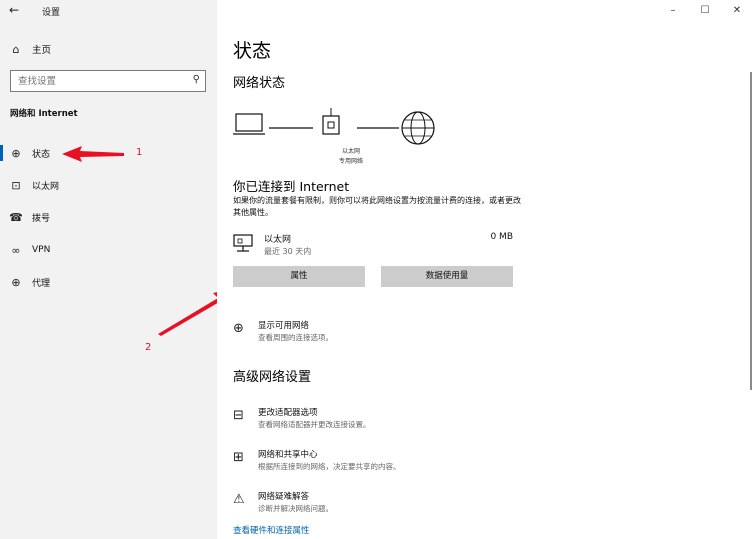 The image size is (753, 539). What do you see at coordinates (295, 337) in the screenshot?
I see `show-networks-sub: 查看周围的连接选项。` at bounding box center [295, 337].